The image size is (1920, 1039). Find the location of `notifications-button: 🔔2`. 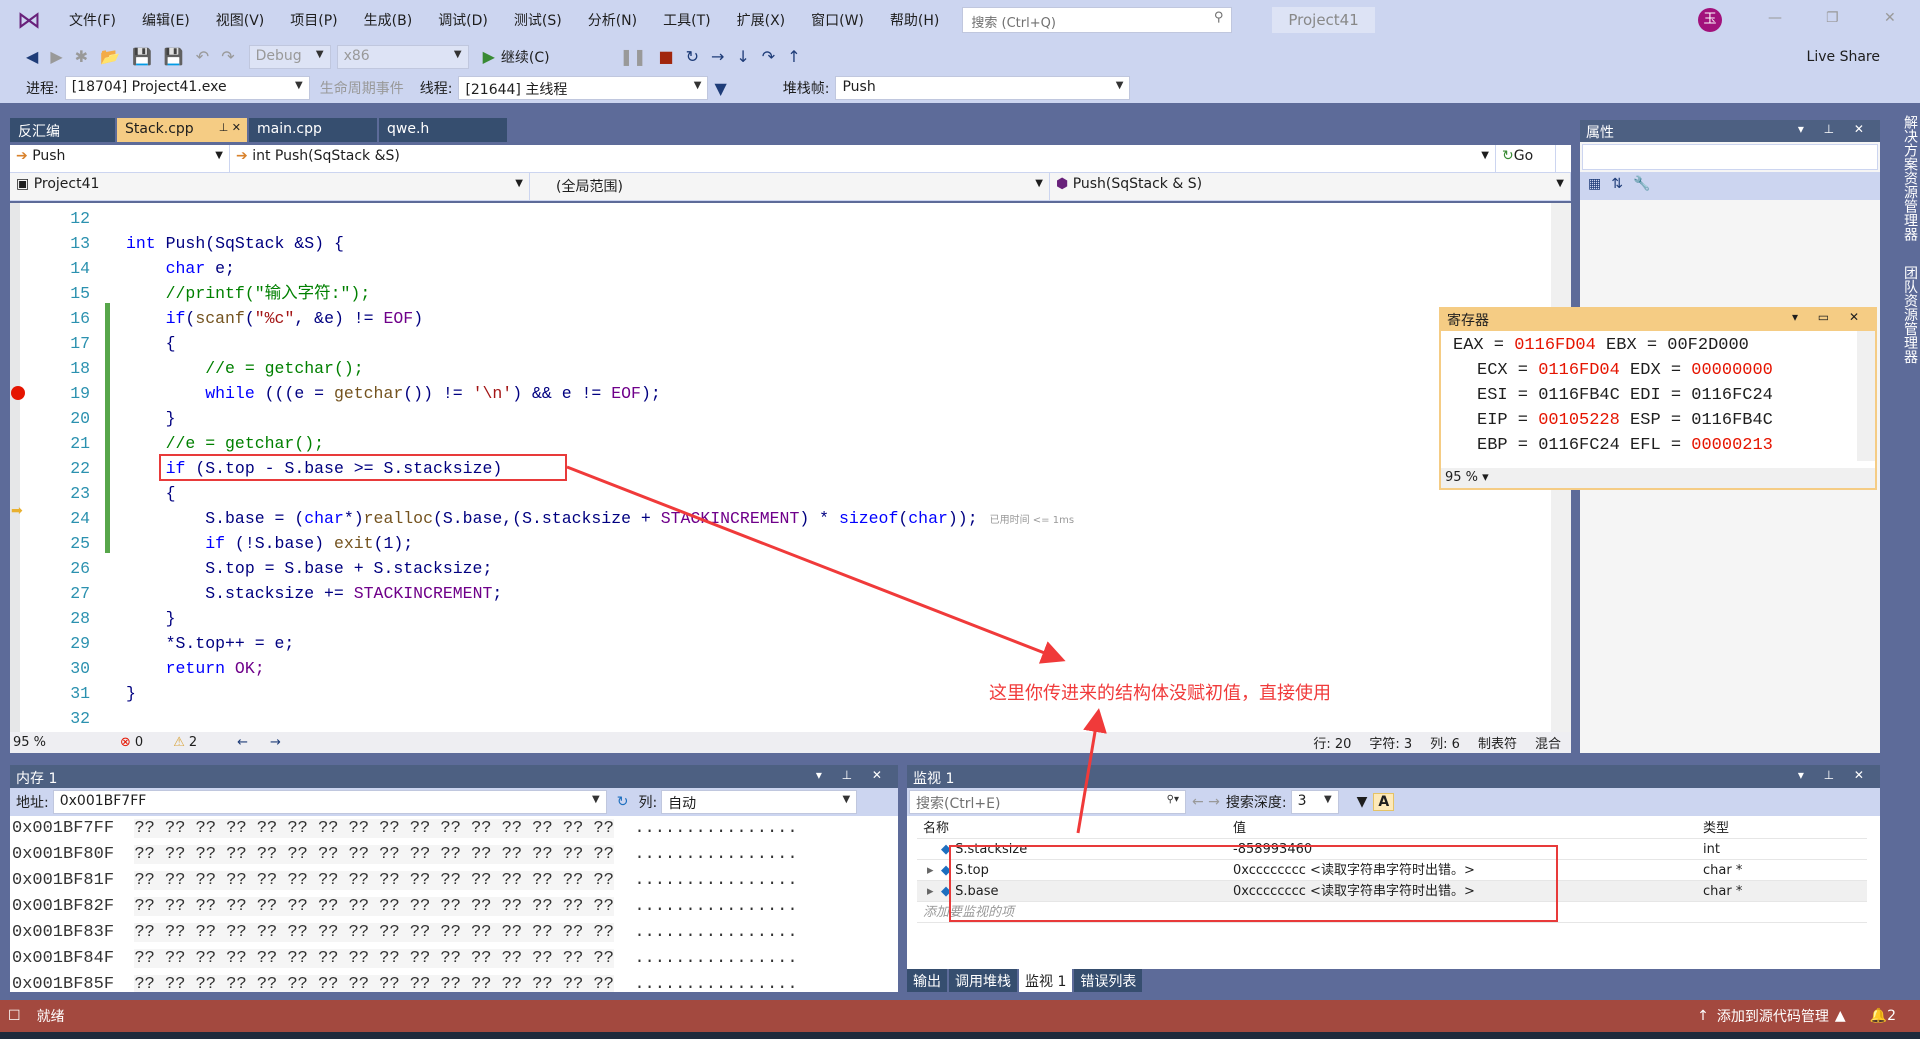

notifications-button: 🔔2 is located at coordinates (1883, 1016).